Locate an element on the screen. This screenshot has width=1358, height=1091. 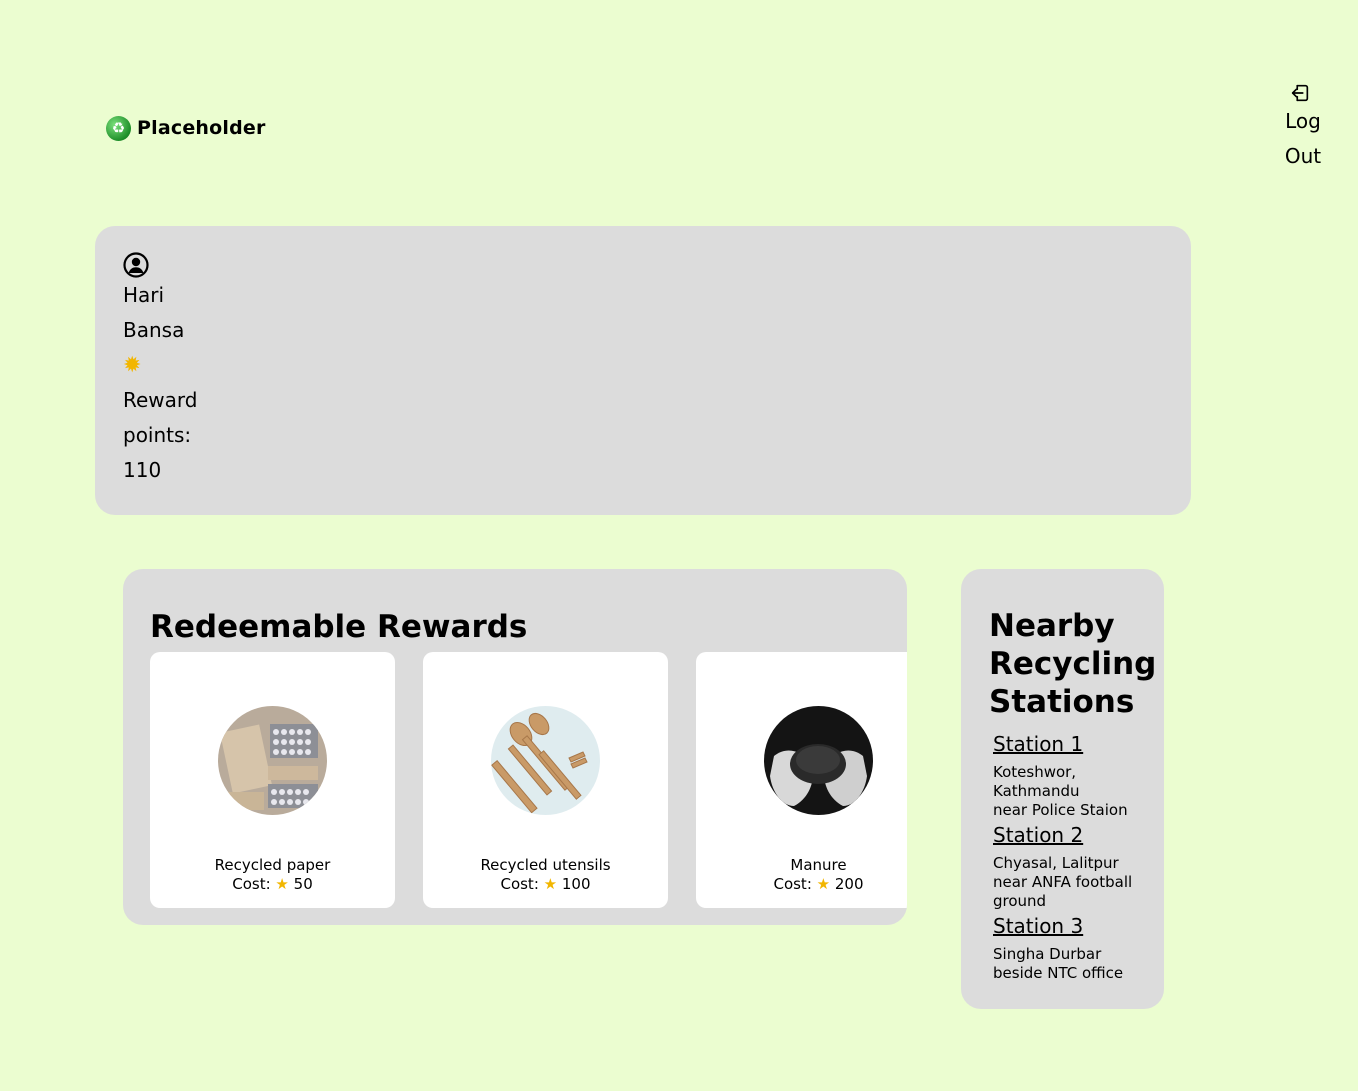
user-first-name: Hari is located at coordinates (144, 295).